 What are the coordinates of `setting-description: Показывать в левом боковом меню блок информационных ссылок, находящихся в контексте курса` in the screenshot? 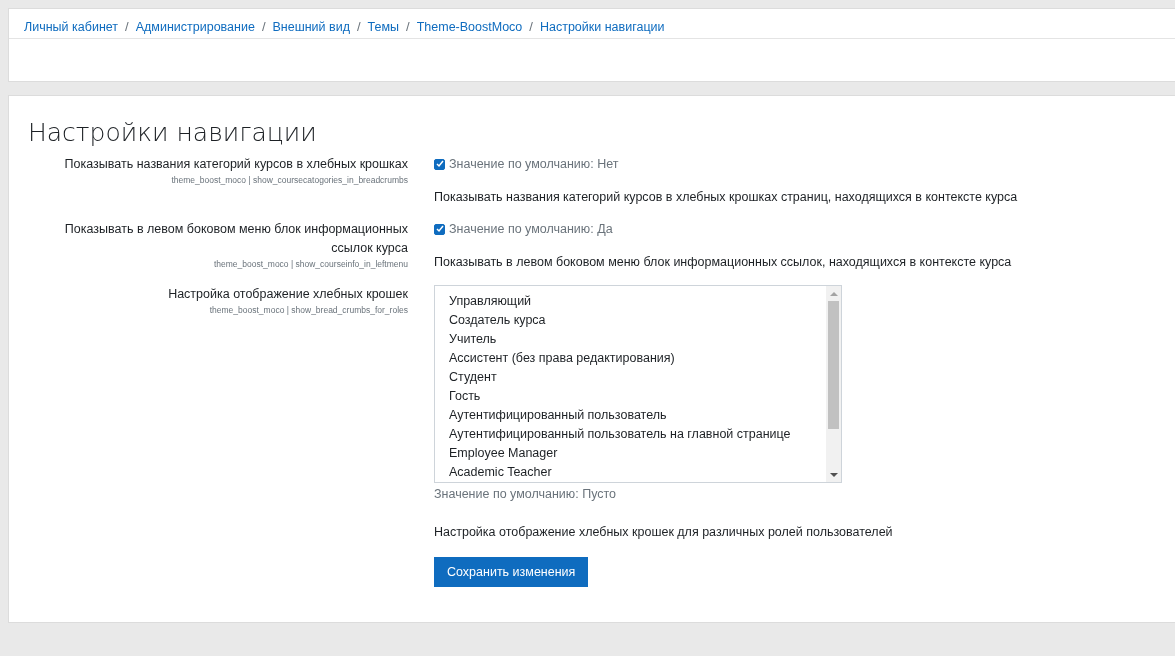 It's located at (723, 262).